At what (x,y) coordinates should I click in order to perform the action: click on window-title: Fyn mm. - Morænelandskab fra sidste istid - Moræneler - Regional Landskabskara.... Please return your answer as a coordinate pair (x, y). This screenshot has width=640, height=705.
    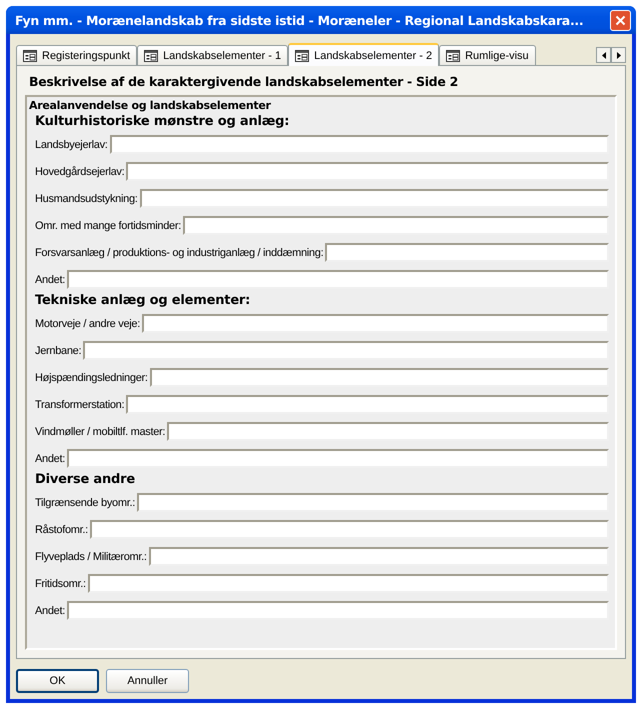
    Looking at the image, I should click on (299, 20).